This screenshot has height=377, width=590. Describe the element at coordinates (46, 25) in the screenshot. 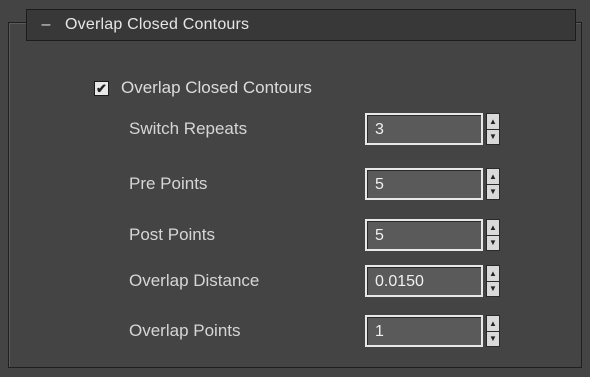

I see `collapse-icon: –` at that location.